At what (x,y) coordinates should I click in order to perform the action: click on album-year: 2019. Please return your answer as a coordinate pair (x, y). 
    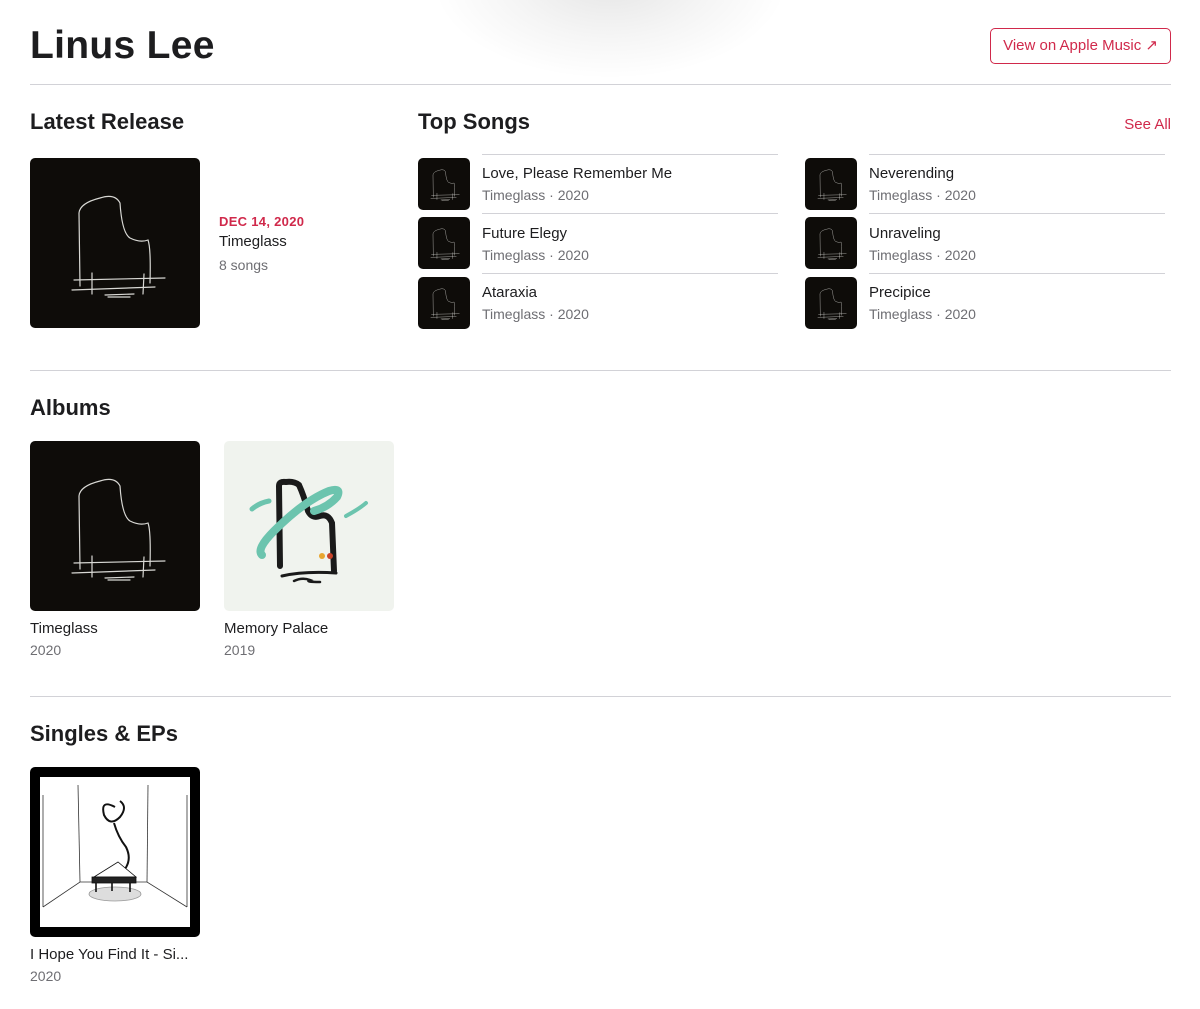
    Looking at the image, I should click on (240, 650).